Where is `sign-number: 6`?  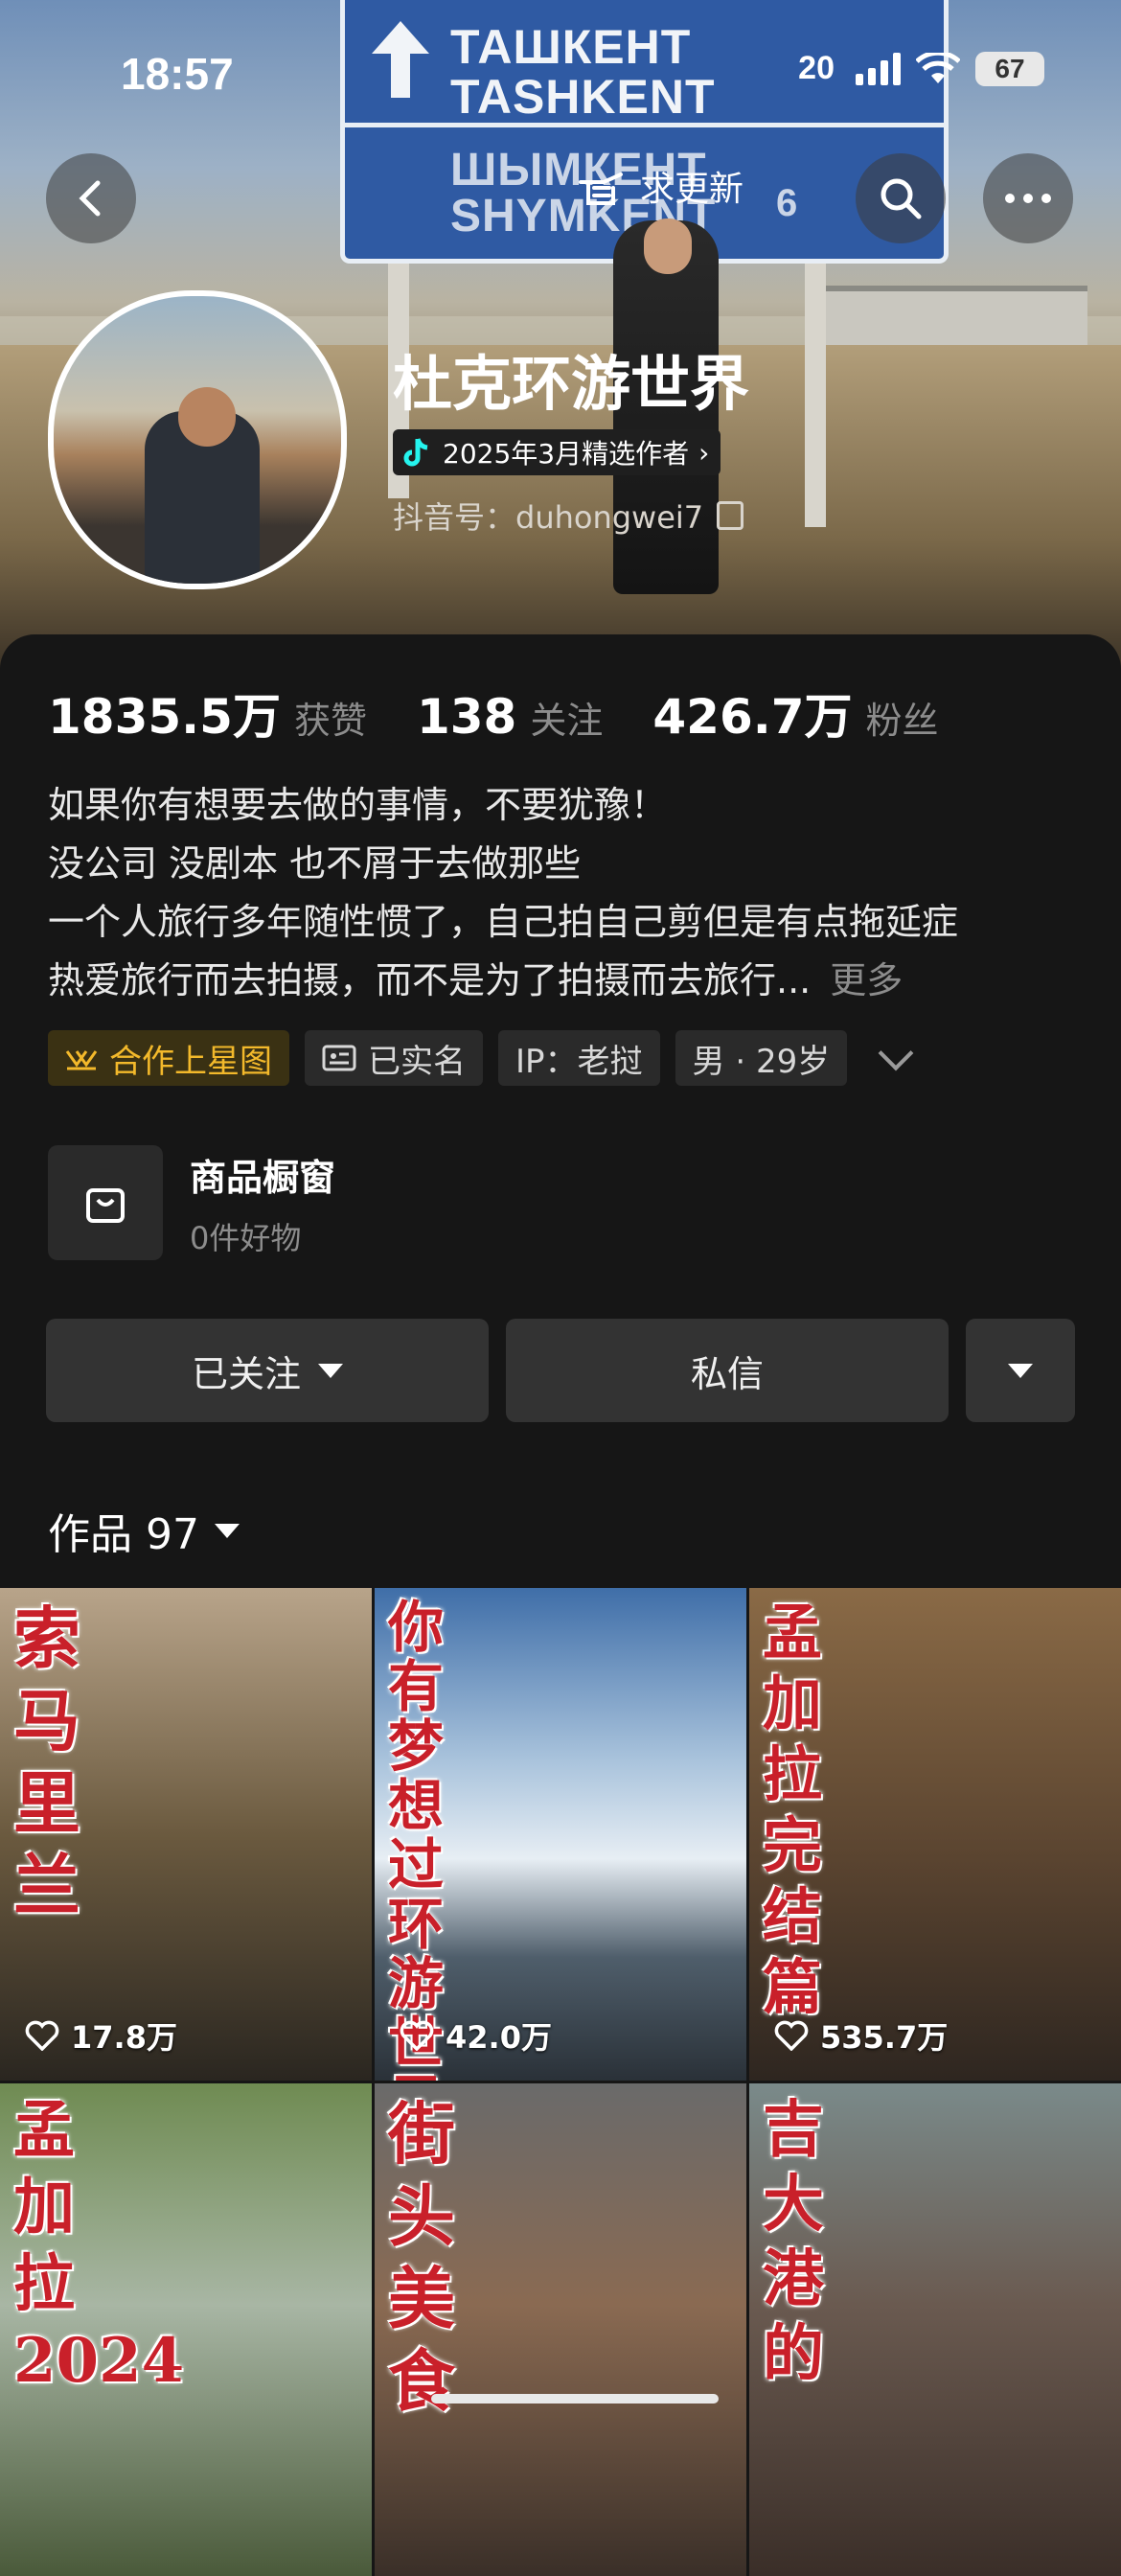 sign-number: 6 is located at coordinates (788, 203).